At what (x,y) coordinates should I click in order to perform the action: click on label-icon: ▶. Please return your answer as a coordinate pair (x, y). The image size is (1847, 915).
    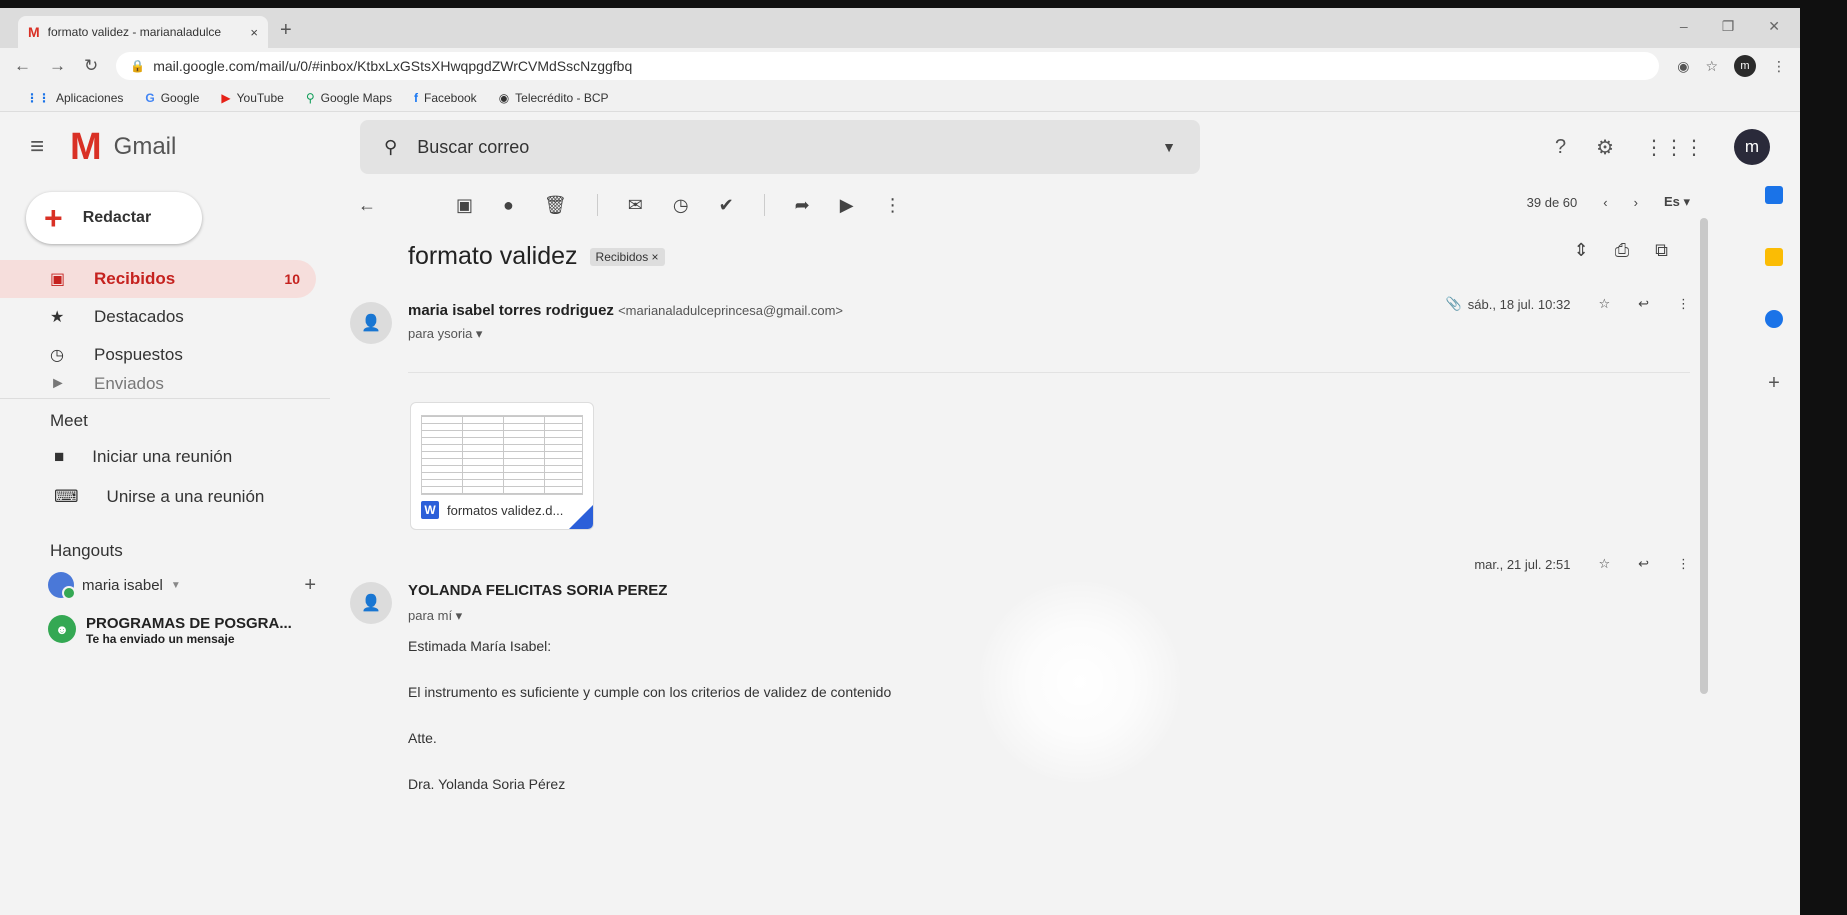
    Looking at the image, I should click on (847, 205).